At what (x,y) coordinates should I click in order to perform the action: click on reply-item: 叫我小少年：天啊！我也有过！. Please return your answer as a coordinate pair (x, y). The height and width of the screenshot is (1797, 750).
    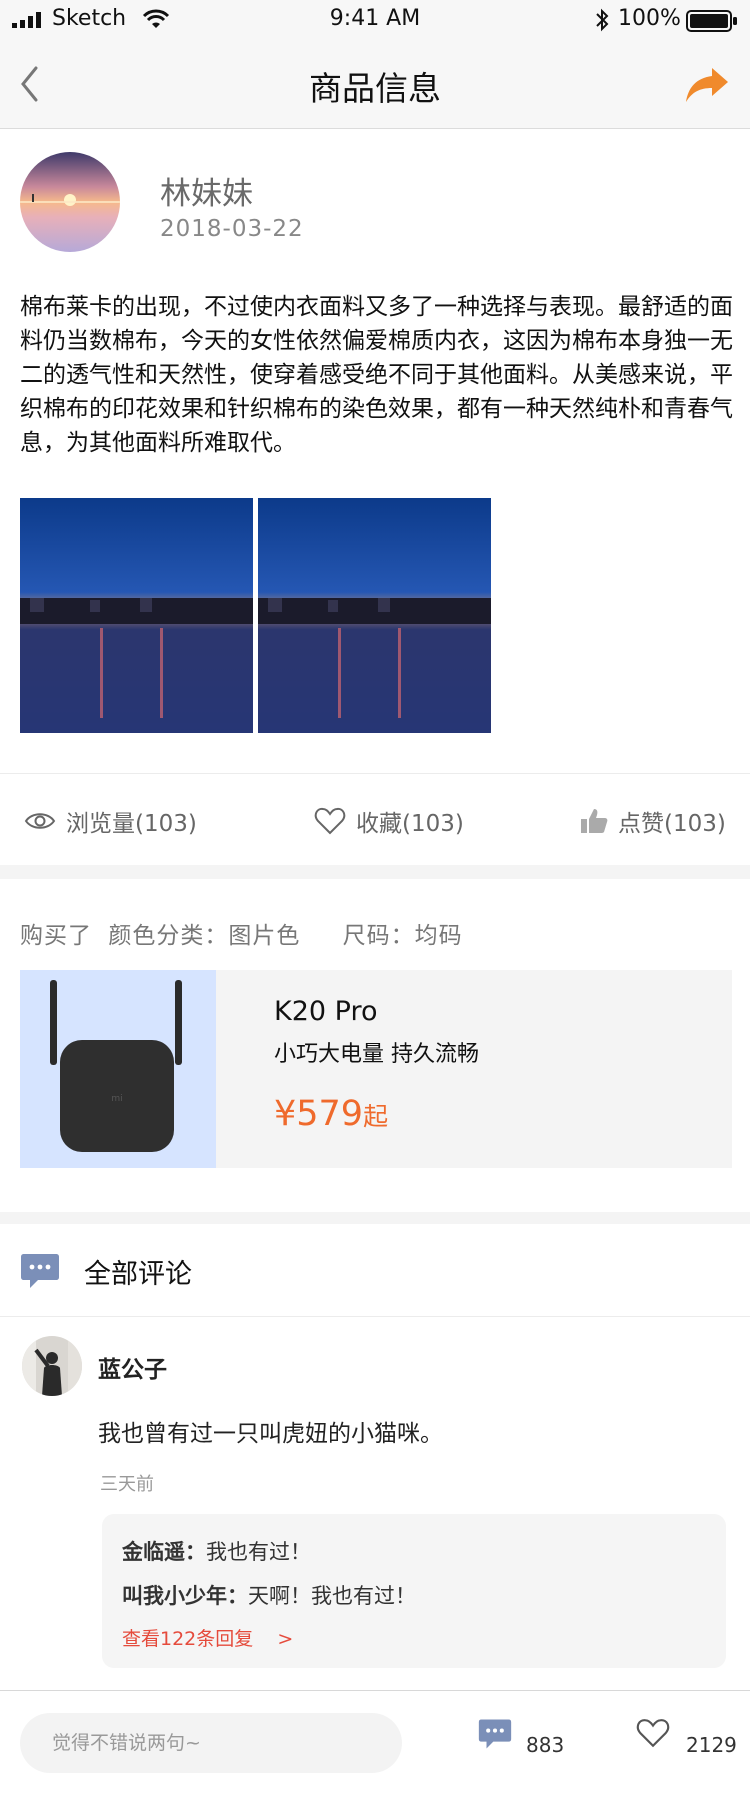
    Looking at the image, I should click on (269, 1595).